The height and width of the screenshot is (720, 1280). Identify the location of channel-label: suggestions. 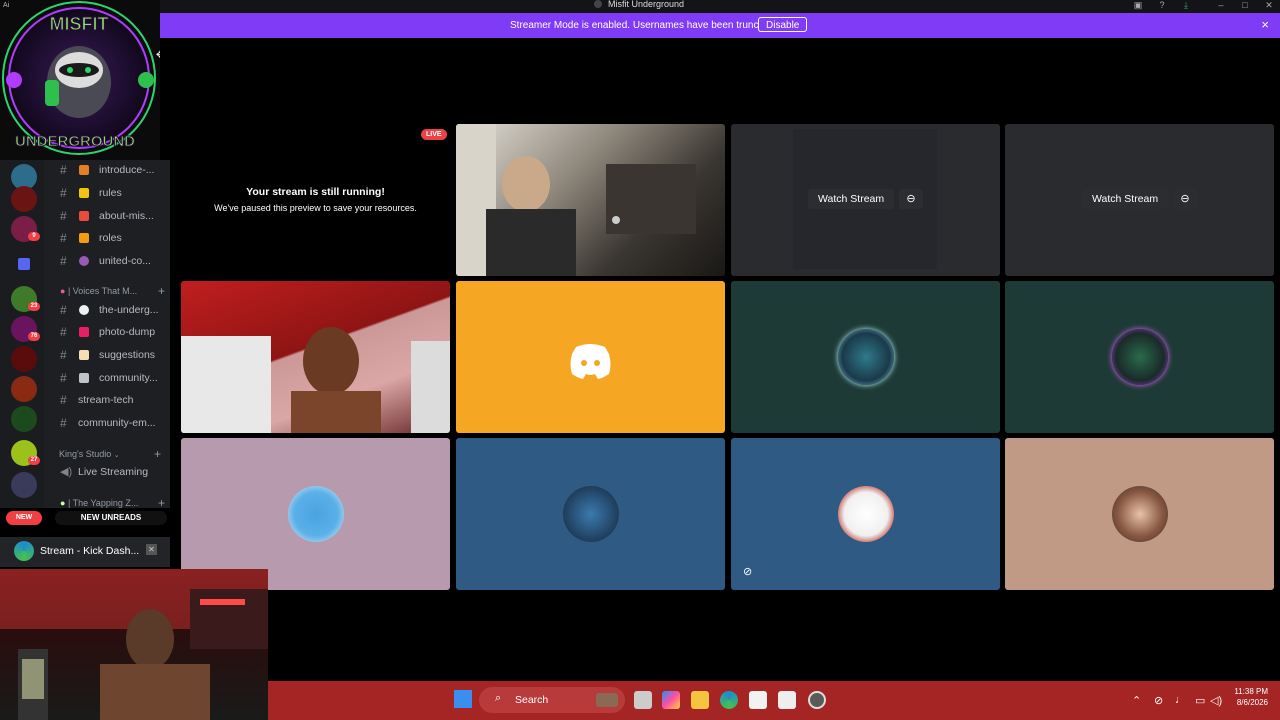
(127, 355).